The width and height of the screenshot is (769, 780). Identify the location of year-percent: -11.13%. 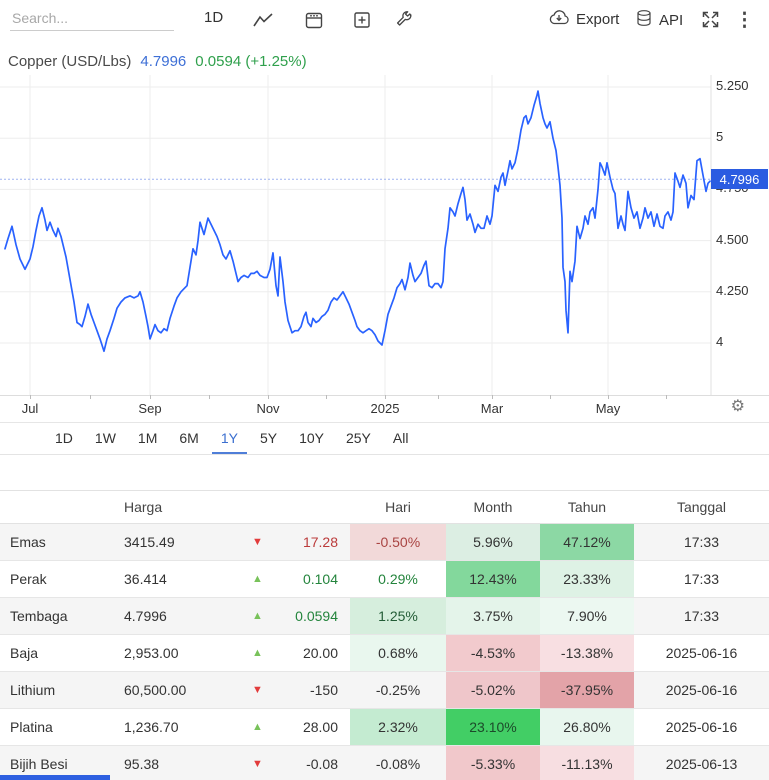
(587, 763).